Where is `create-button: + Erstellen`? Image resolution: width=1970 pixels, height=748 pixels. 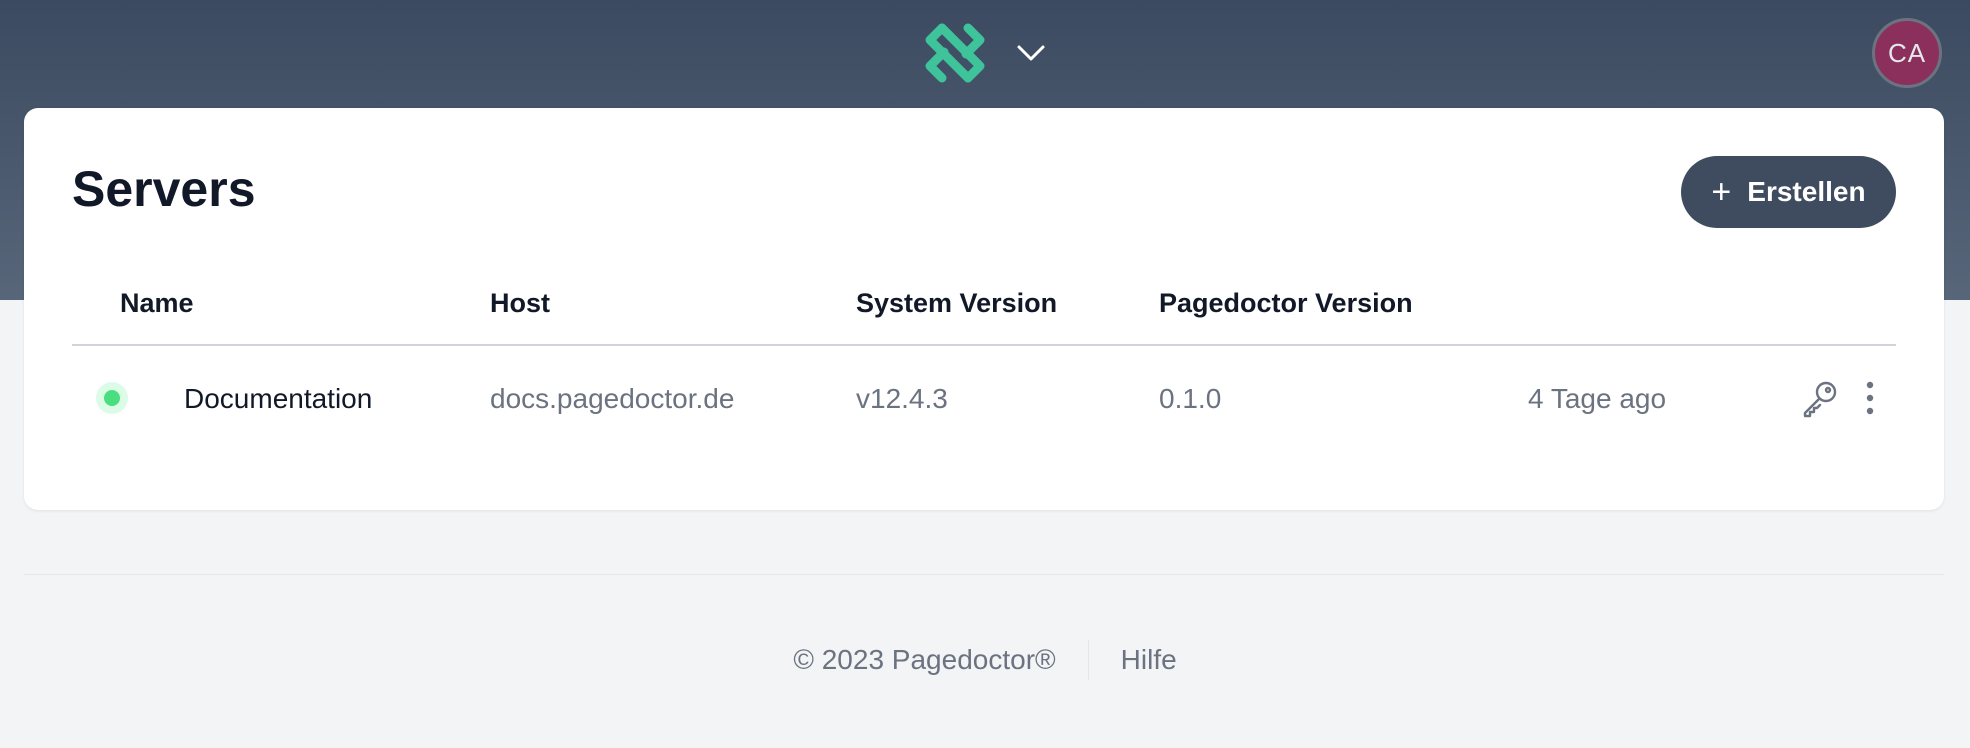 create-button: + Erstellen is located at coordinates (1788, 192).